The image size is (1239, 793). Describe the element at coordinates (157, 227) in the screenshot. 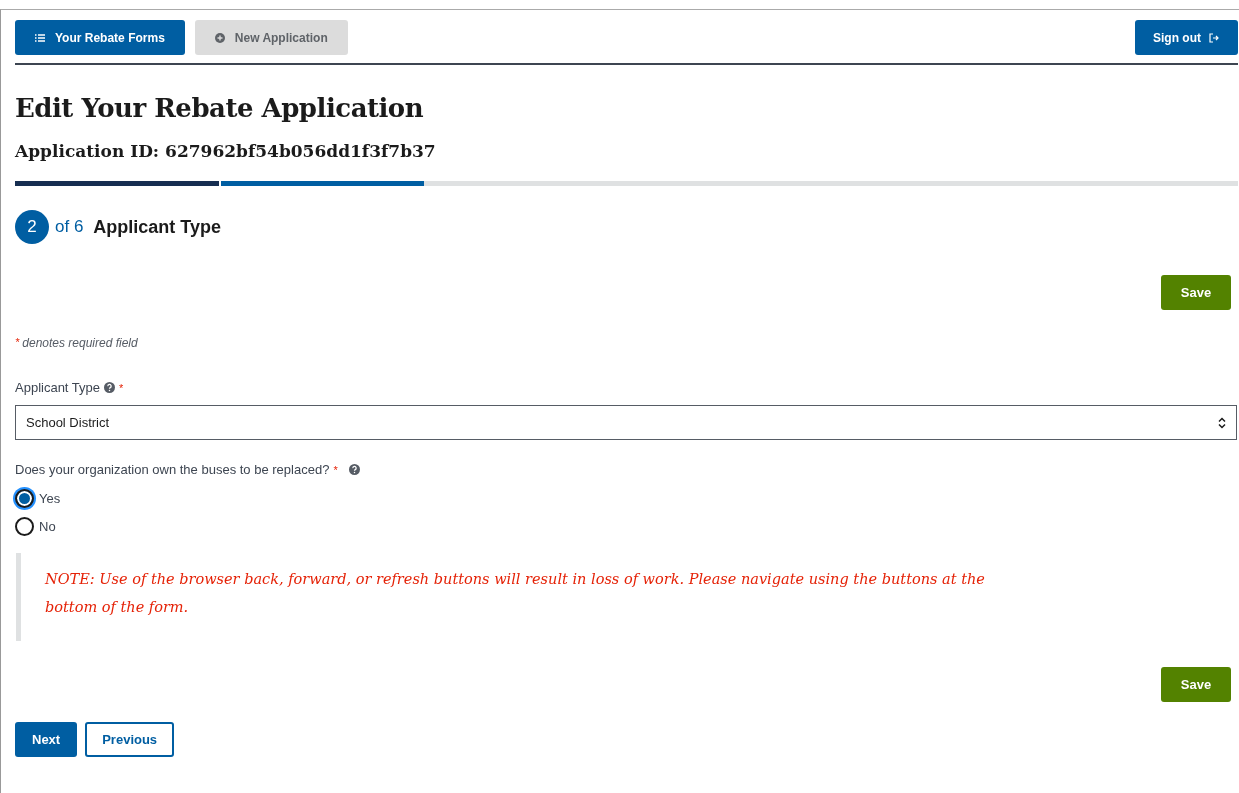

I see `step-title: Applicant Type` at that location.